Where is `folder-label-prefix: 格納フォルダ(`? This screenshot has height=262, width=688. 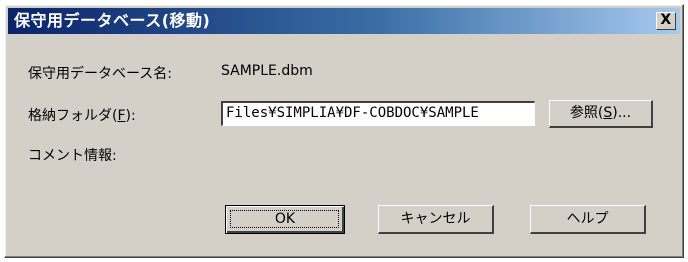 folder-label-prefix: 格納フォルダ( is located at coordinates (73, 116).